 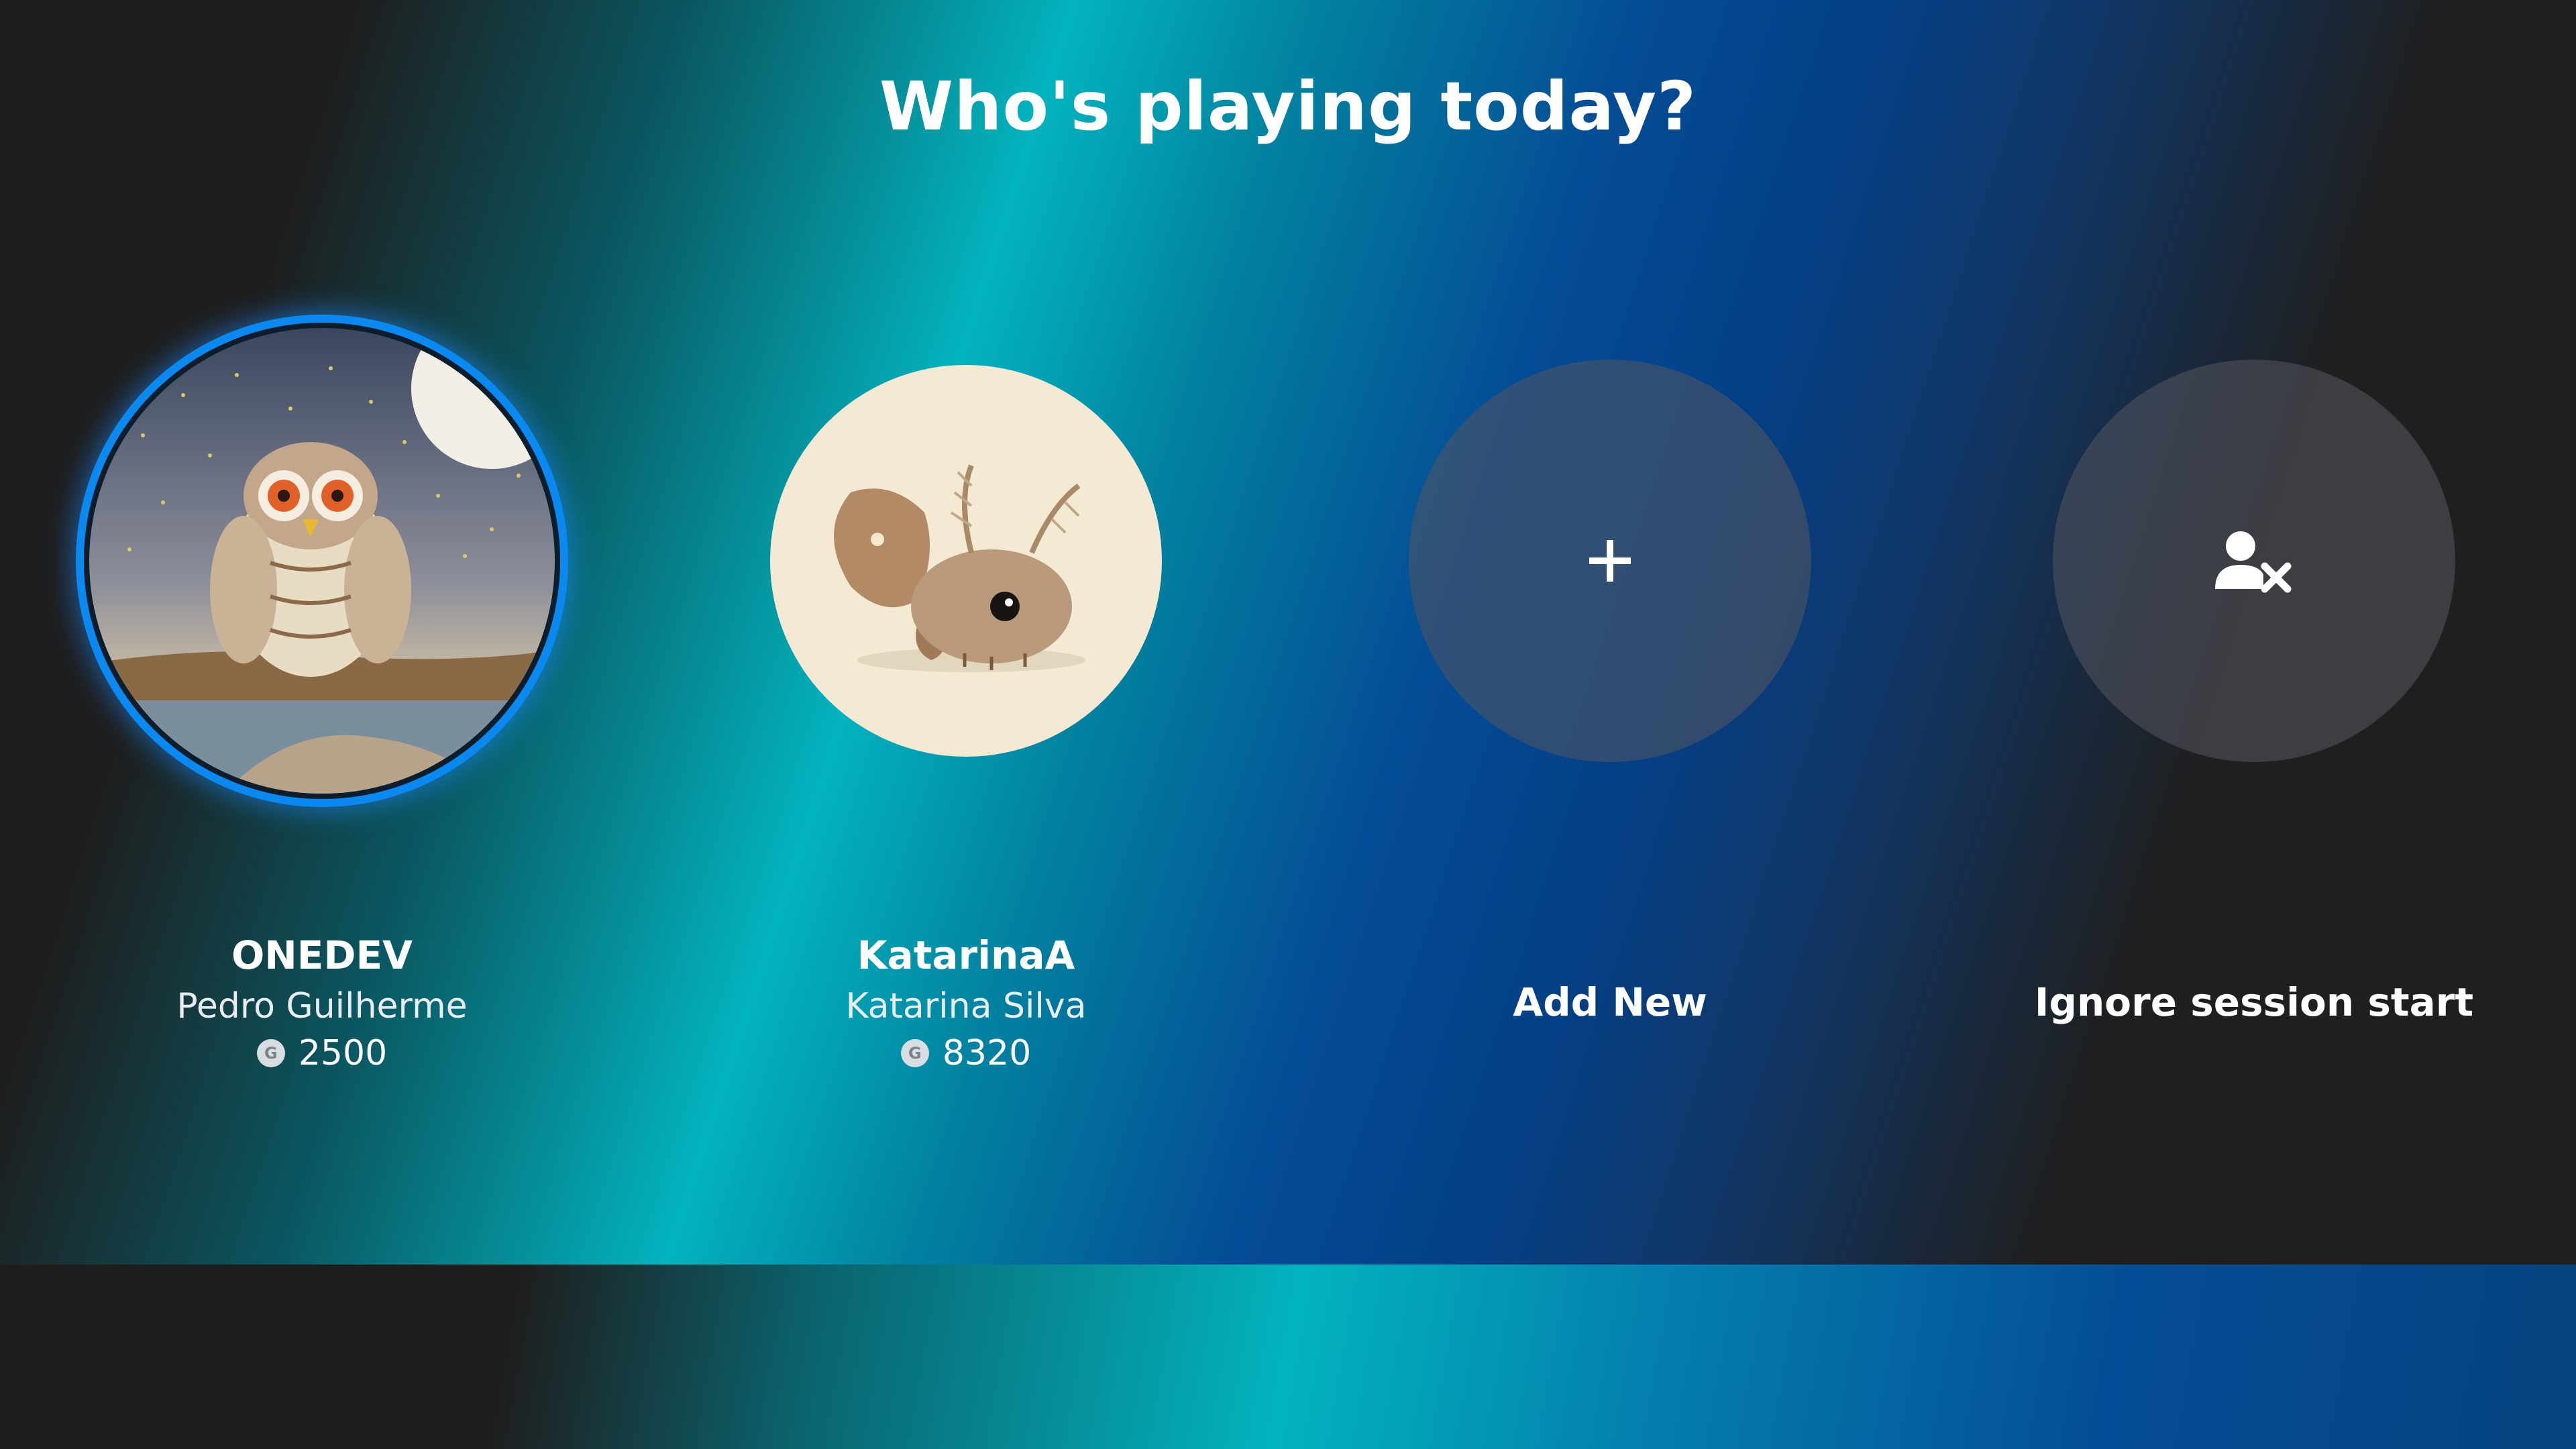 I want to click on gamerscore: G 2500, so click(x=322, y=1053).